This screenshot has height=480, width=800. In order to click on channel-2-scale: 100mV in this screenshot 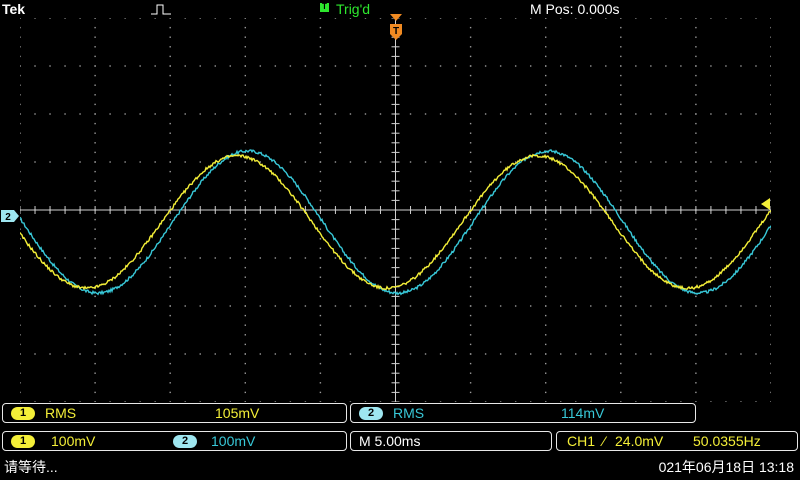, I will do `click(233, 441)`.